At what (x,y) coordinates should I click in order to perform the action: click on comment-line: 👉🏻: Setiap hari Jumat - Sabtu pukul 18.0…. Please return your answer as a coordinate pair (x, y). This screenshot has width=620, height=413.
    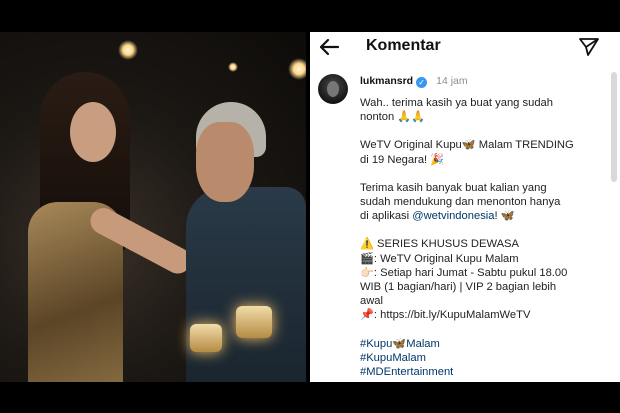
    Looking at the image, I should click on (464, 272).